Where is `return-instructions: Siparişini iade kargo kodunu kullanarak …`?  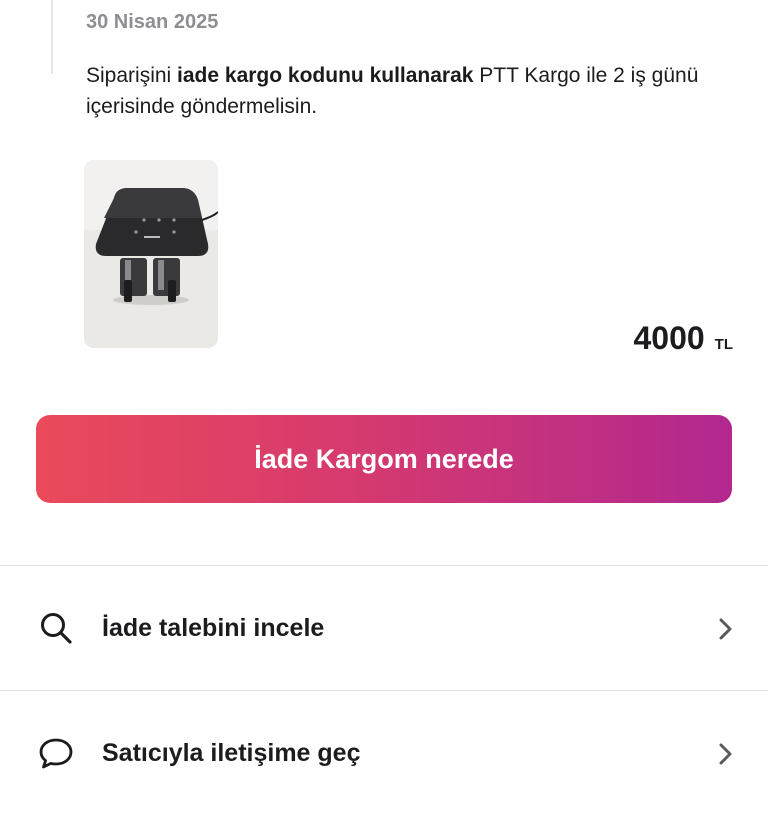
return-instructions: Siparişini iade kargo kodunu kullanarak … is located at coordinates (416, 91).